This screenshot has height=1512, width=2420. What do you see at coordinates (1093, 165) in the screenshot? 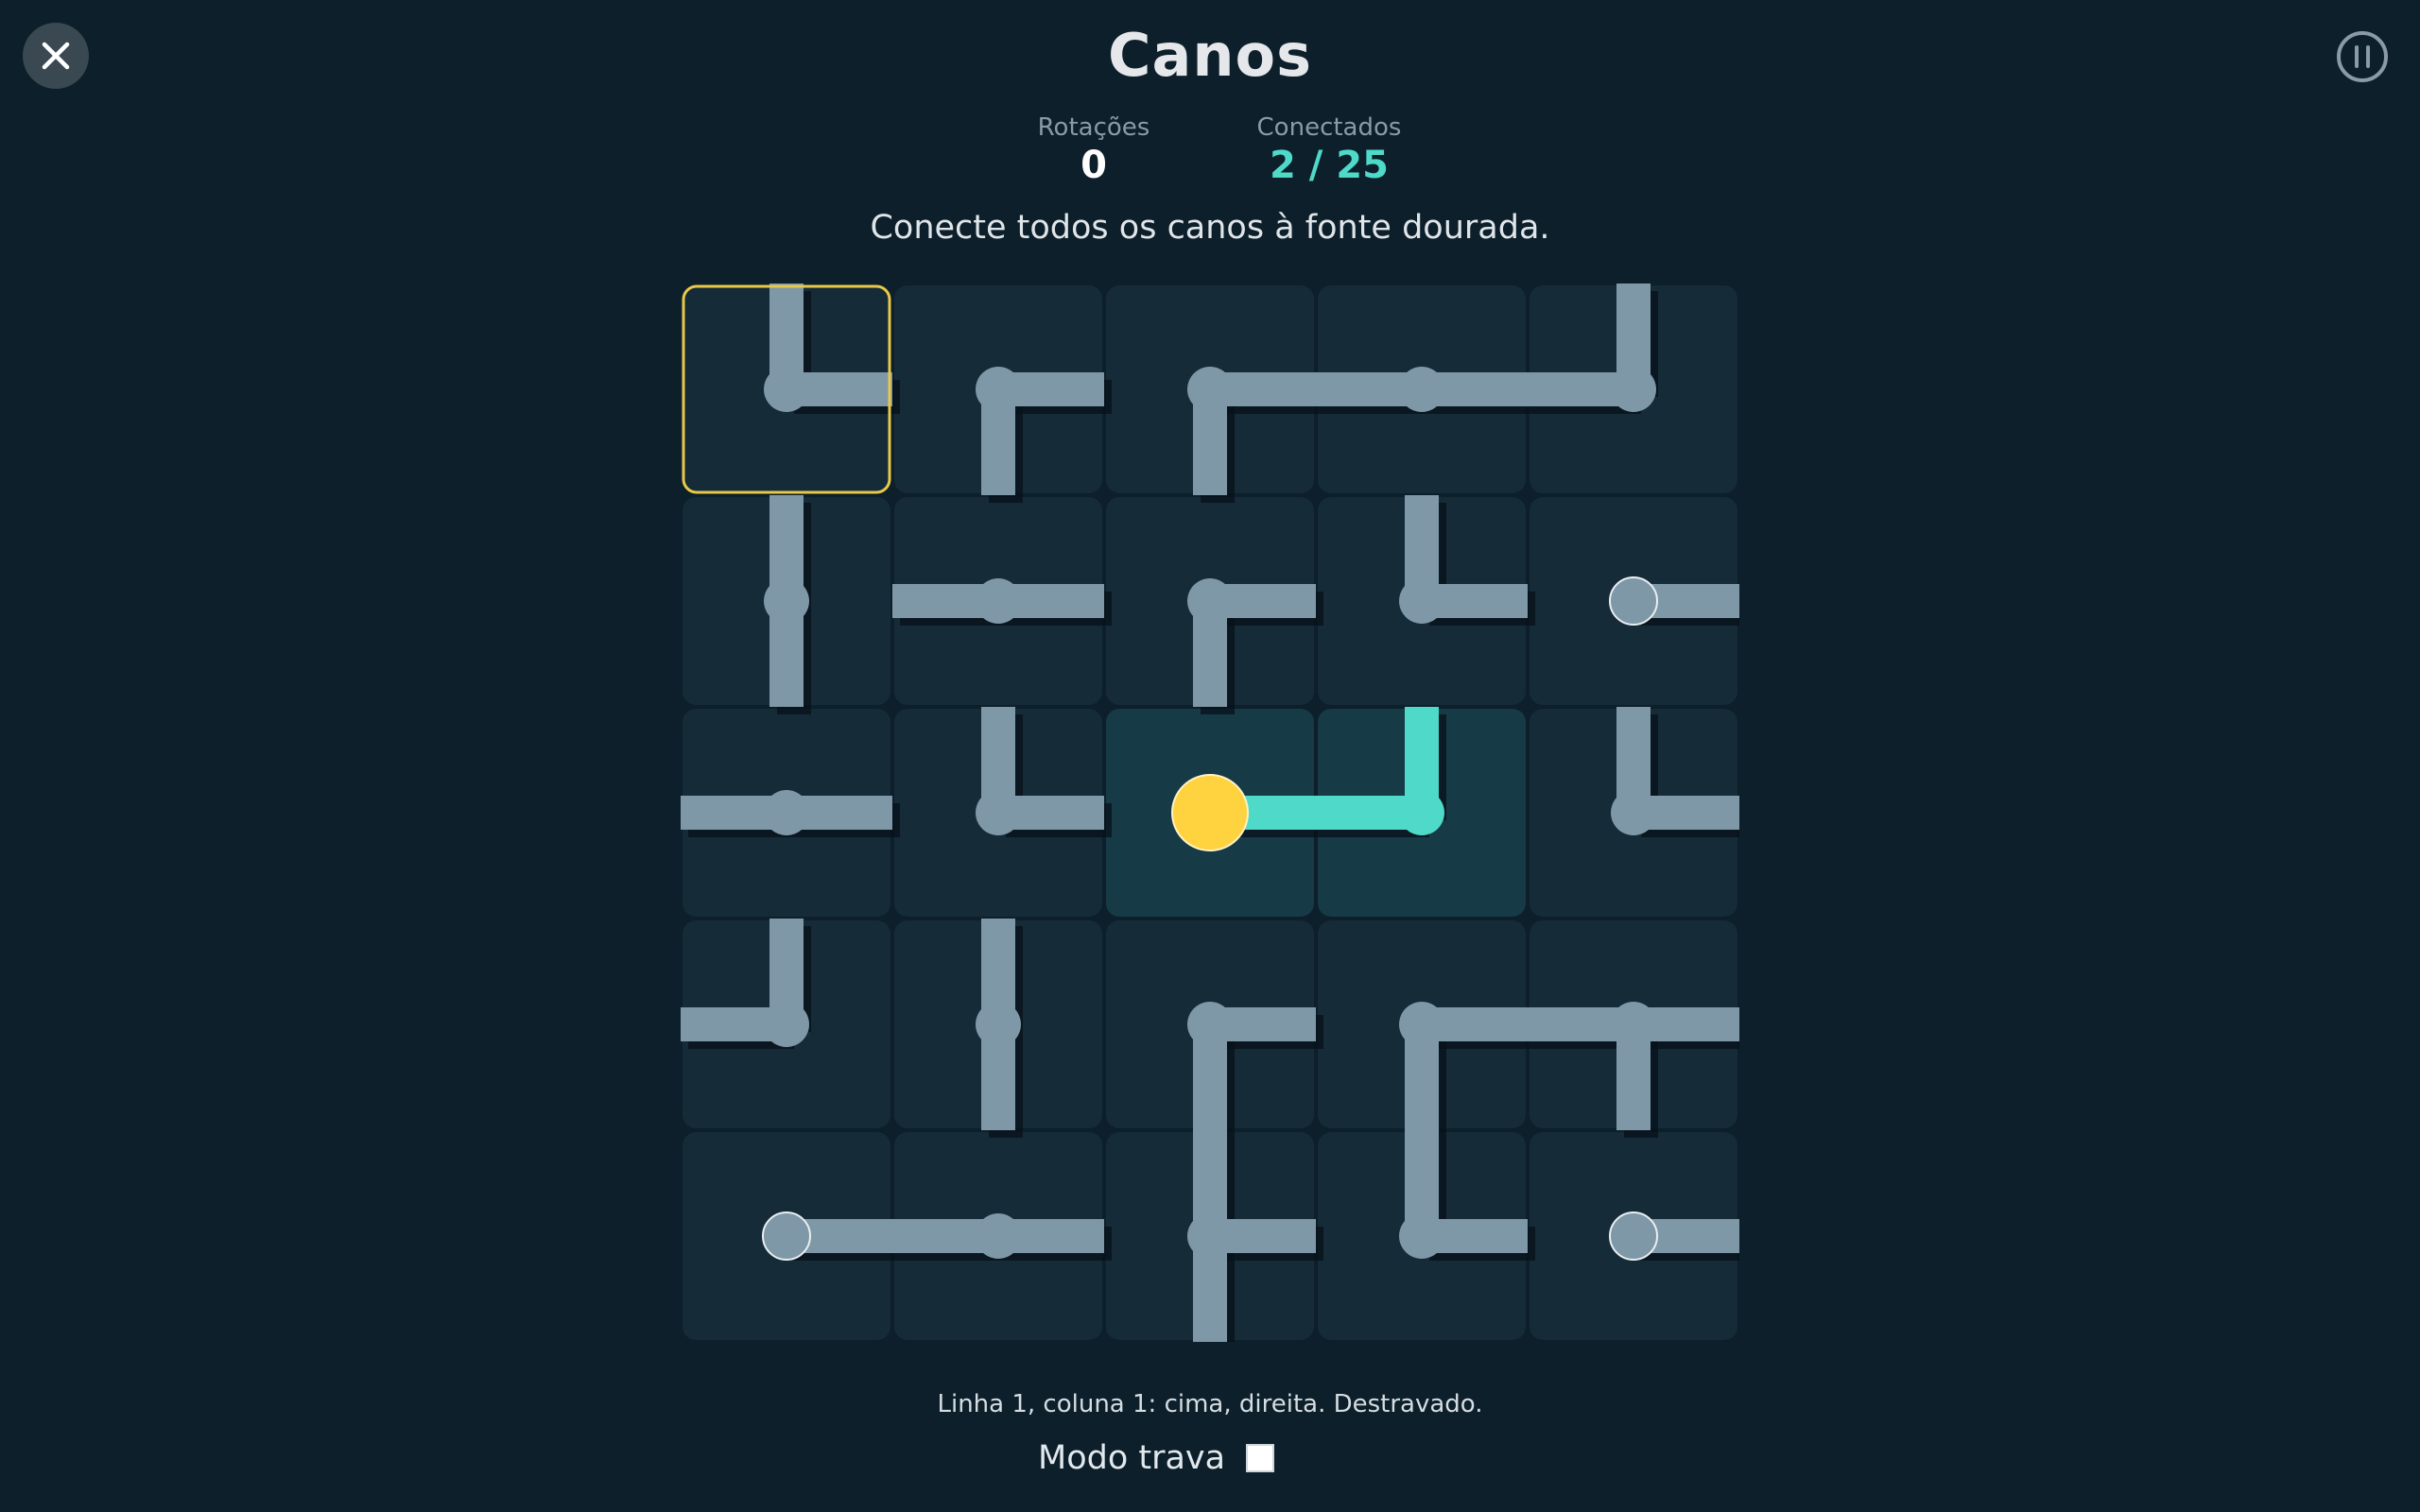
I see `rotations-value: 0` at bounding box center [1093, 165].